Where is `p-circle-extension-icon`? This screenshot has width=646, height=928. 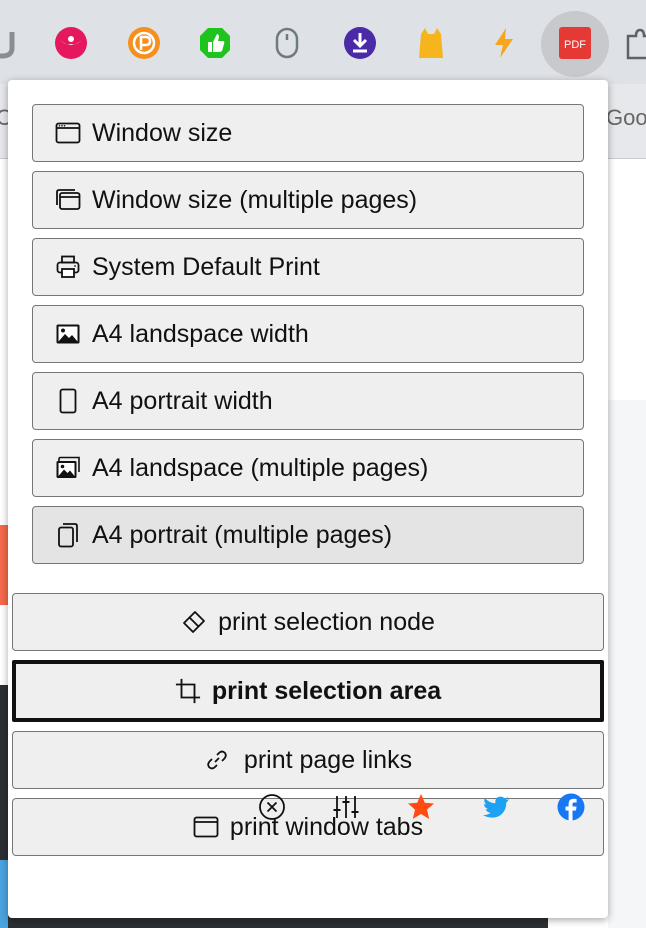 p-circle-extension-icon is located at coordinates (144, 43).